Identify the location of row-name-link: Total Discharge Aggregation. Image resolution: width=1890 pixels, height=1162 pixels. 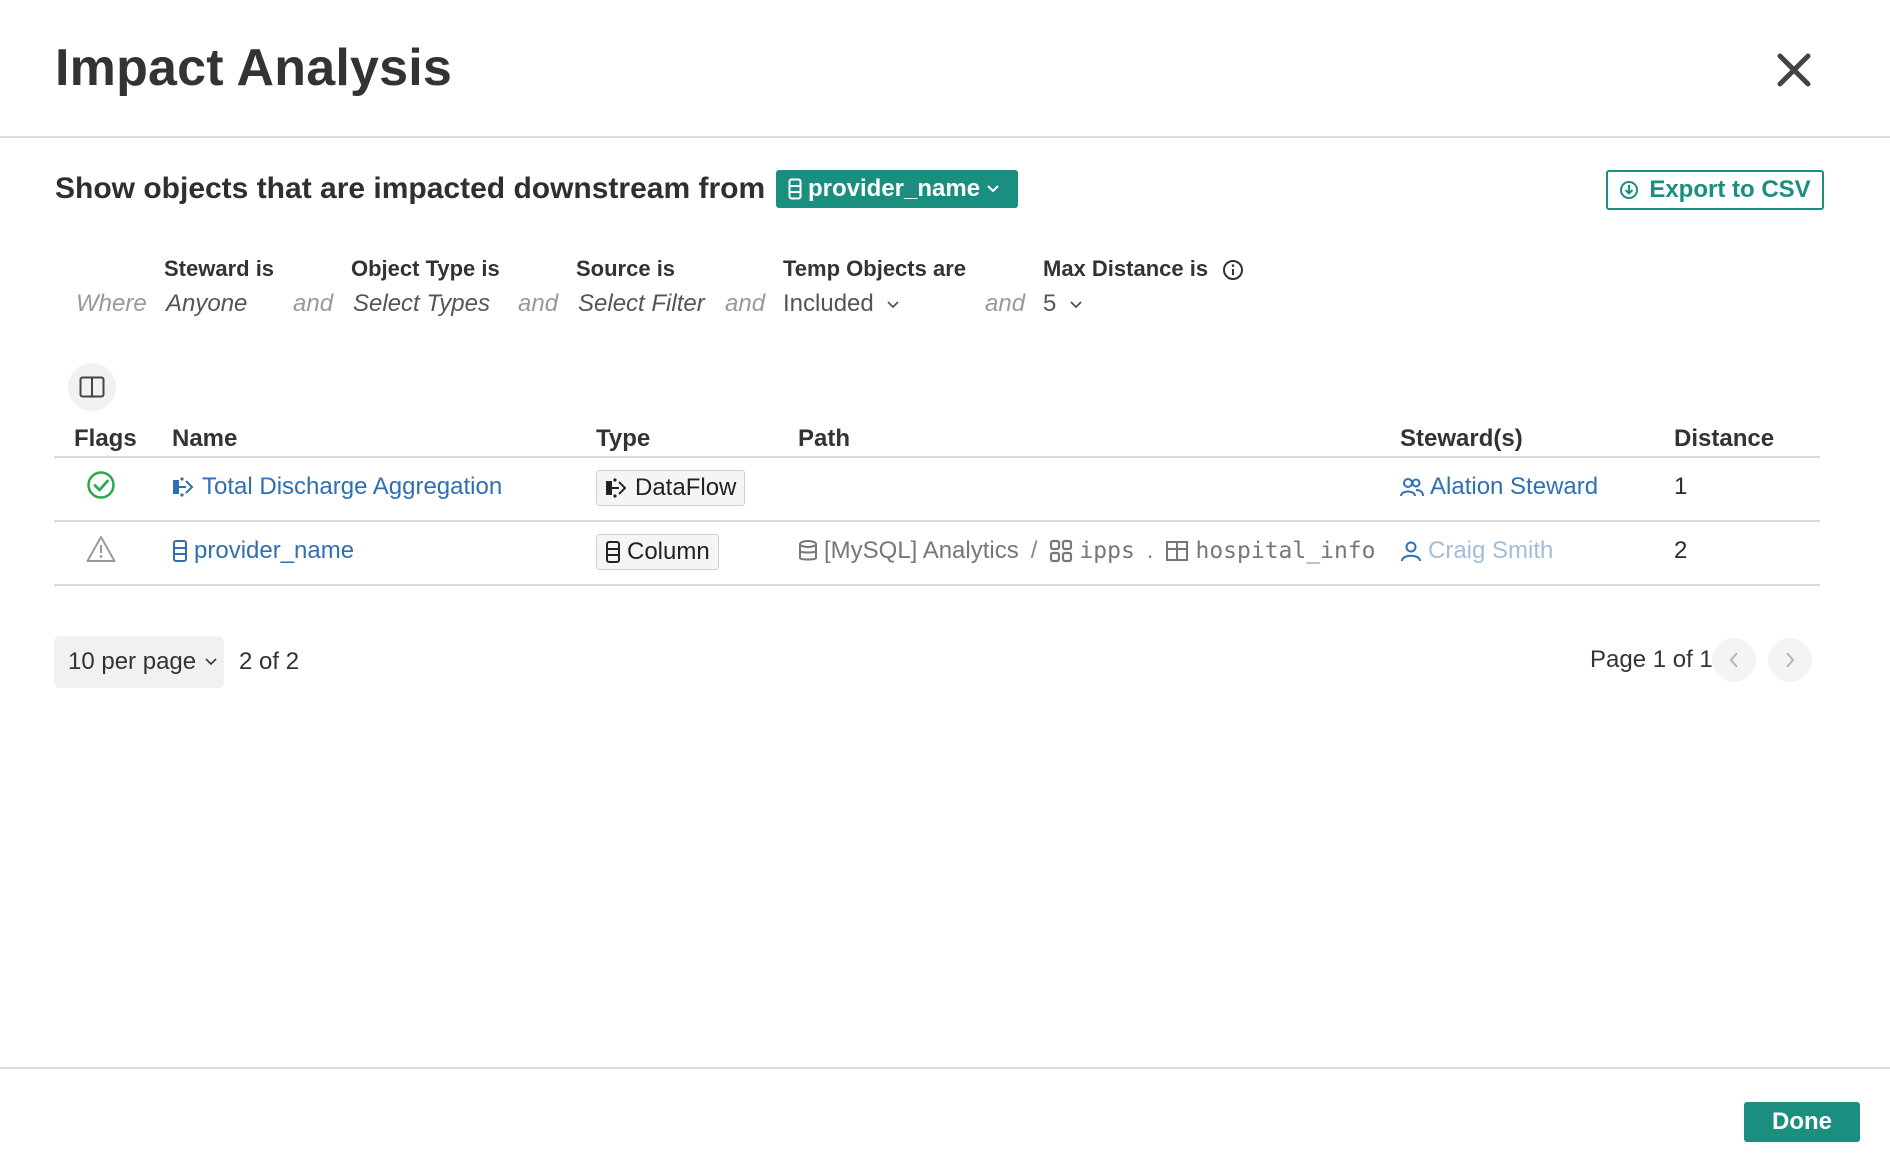
(337, 487).